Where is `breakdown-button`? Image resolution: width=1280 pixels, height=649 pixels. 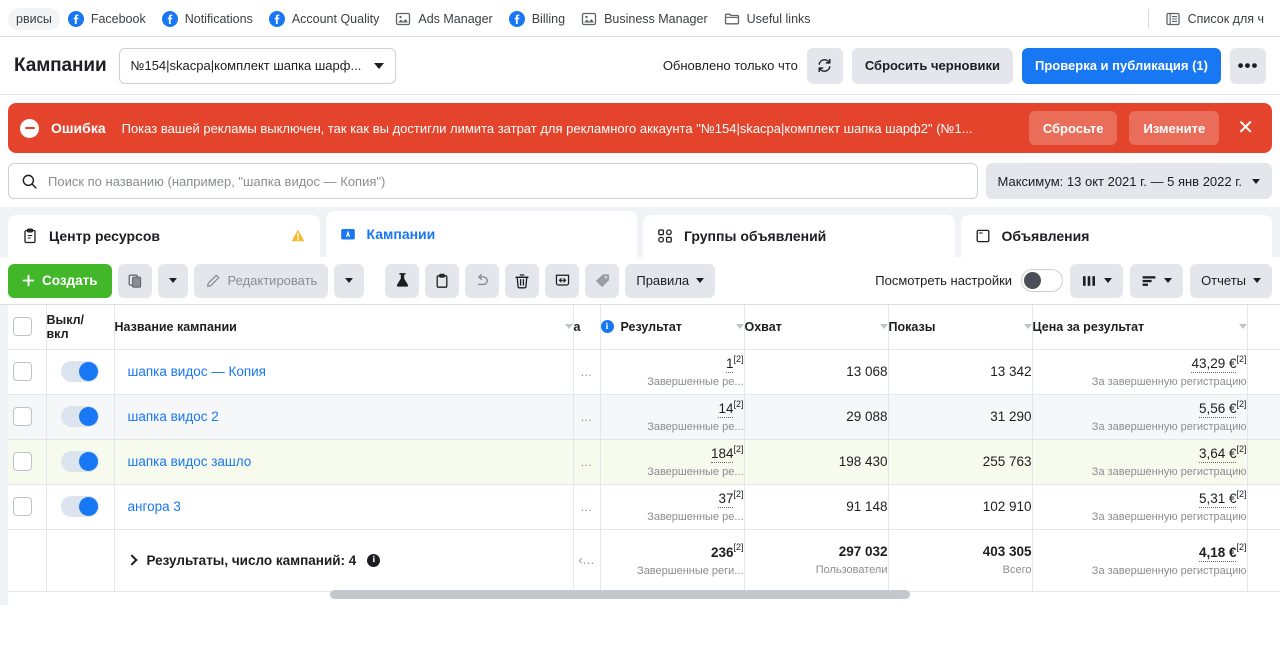
breakdown-button is located at coordinates (1157, 280).